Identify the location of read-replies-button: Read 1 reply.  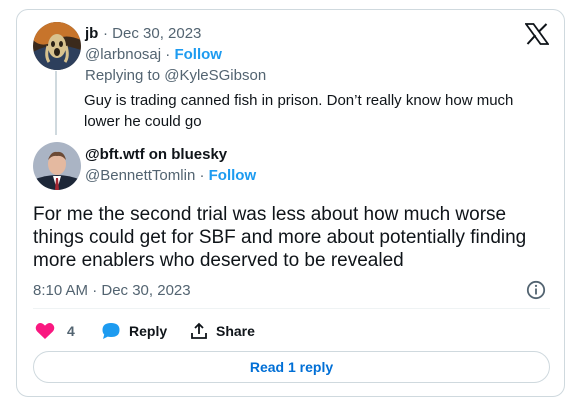
(291, 367).